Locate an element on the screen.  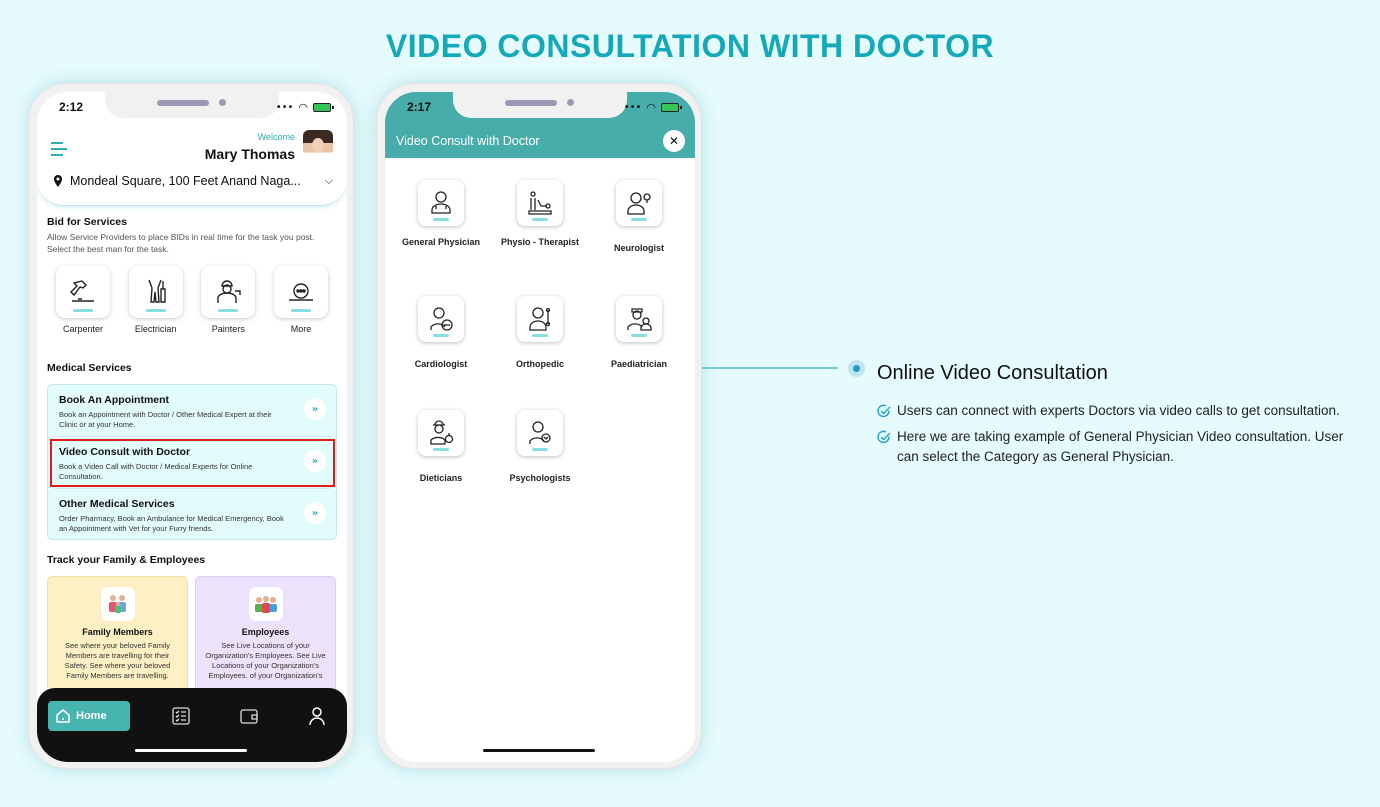
screen-title: Video Consult with Doctor is located at coordinates (468, 141).